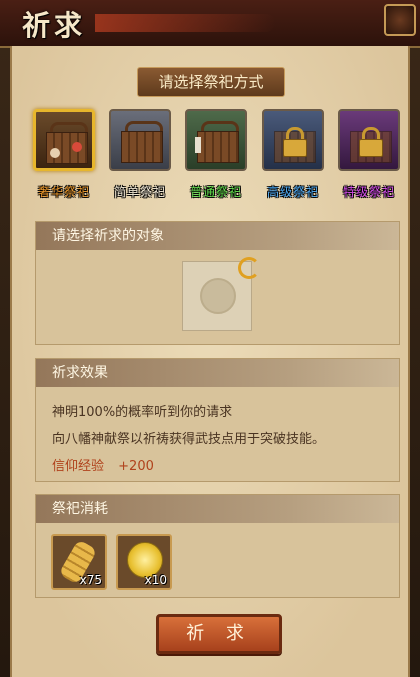  What do you see at coordinates (217, 373) in the screenshot?
I see `effect-section-title: 祈求效果` at bounding box center [217, 373].